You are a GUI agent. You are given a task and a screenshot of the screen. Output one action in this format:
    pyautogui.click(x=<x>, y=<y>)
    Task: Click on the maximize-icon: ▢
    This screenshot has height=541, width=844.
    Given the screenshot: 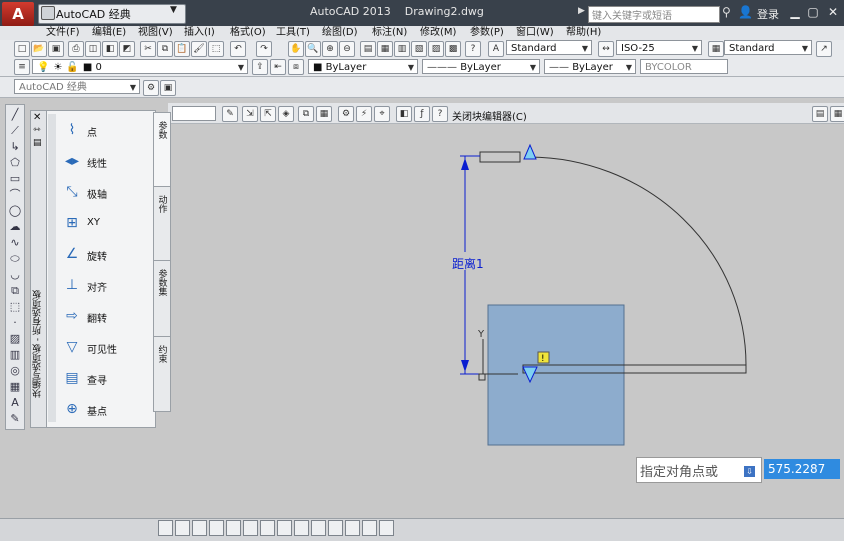 What is the action you would take?
    pyautogui.click(x=813, y=12)
    